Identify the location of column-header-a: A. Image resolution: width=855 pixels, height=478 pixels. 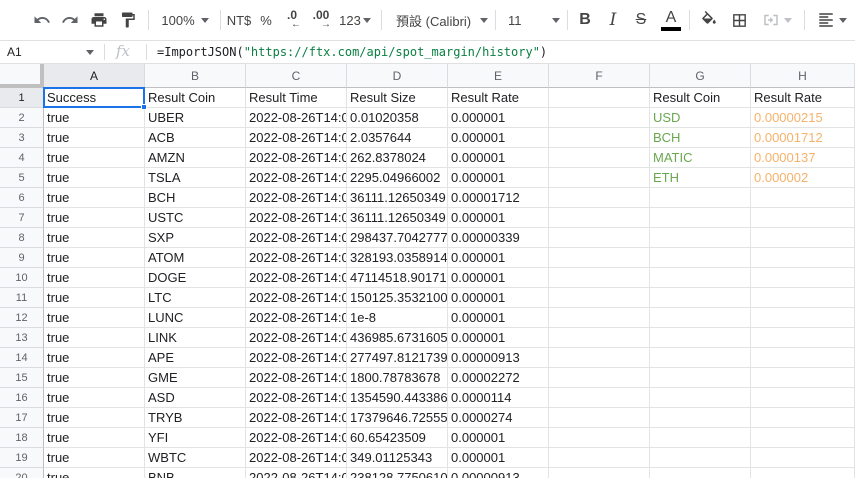
(94, 76).